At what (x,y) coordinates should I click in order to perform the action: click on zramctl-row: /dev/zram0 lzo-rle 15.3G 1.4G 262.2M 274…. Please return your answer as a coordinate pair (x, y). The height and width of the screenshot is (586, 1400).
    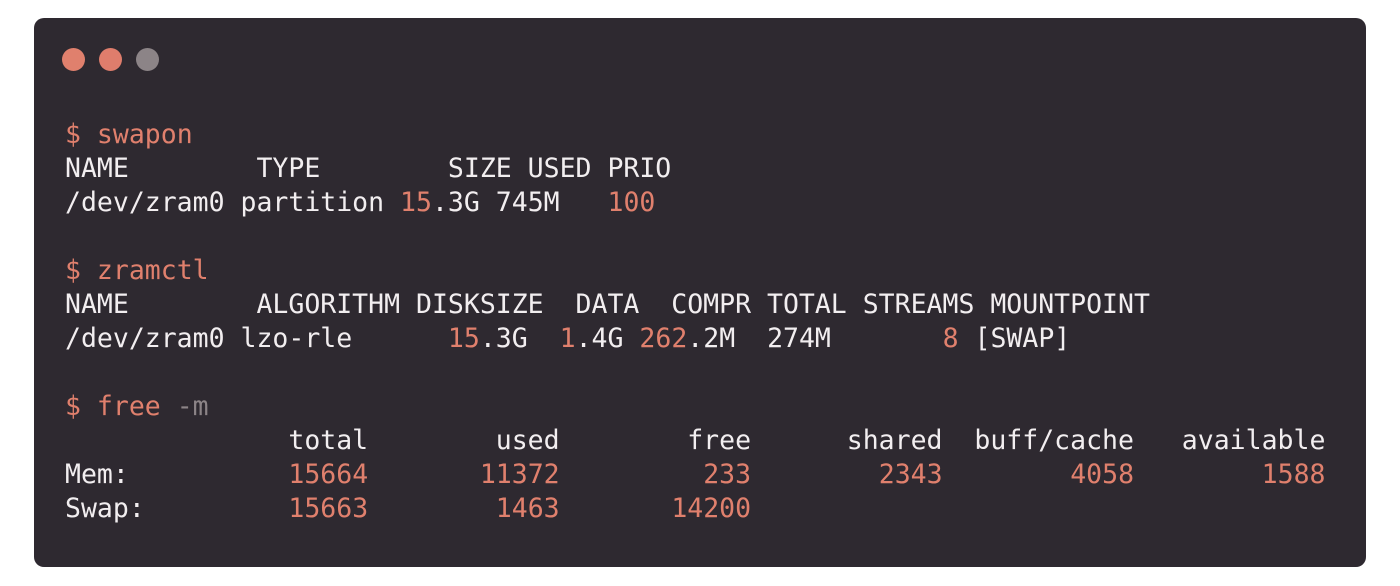
    Looking at the image, I should click on (695, 339).